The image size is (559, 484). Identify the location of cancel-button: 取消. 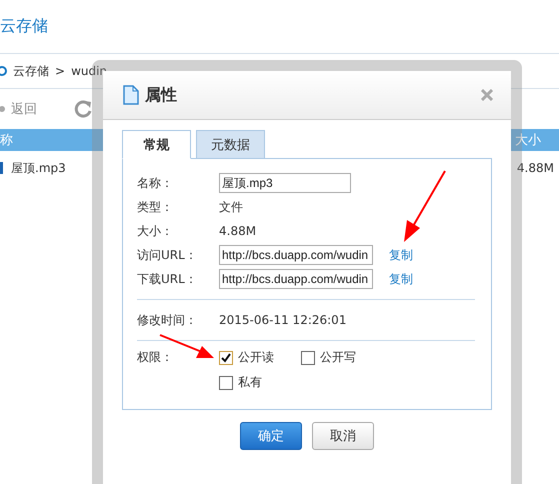
(343, 436).